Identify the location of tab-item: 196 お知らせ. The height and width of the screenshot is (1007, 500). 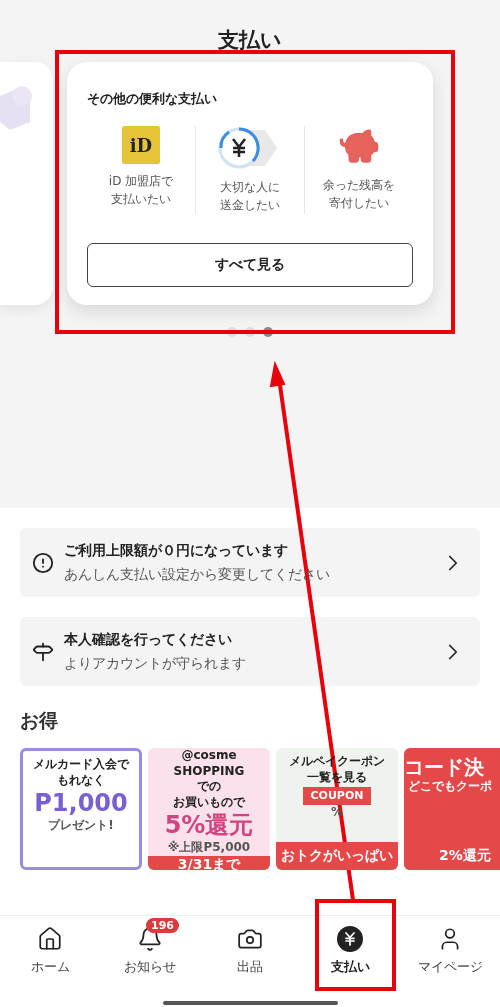
(150, 947).